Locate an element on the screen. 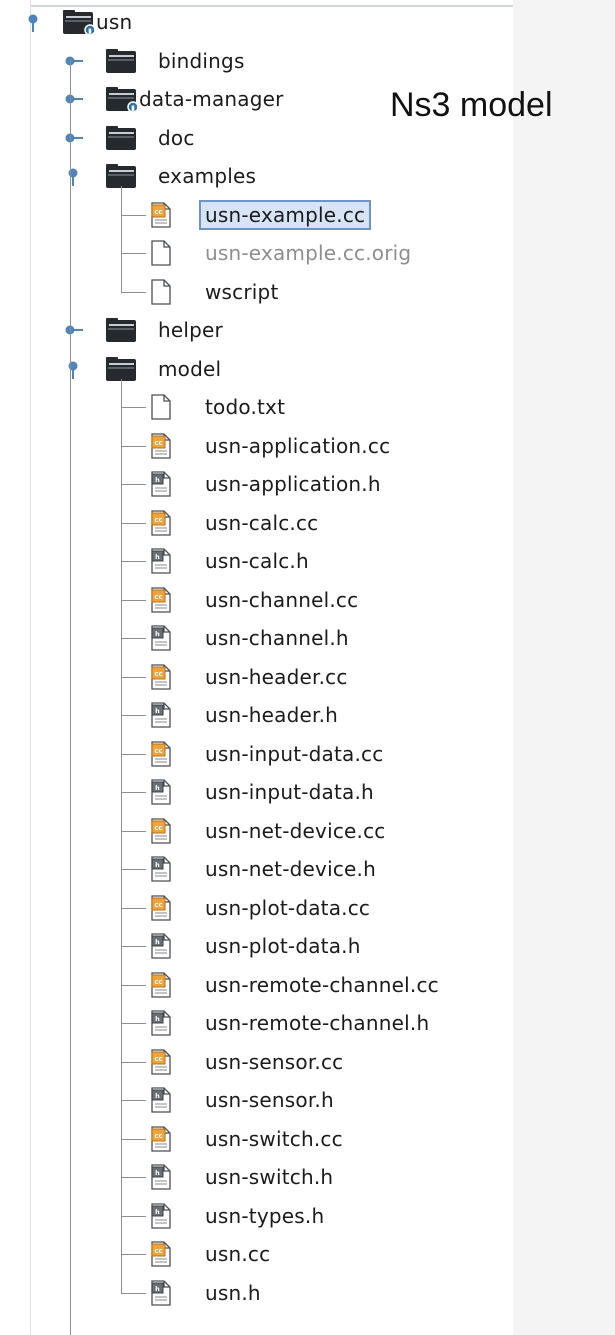 This screenshot has height=1335, width=615. file-usn-input-data-cc: cc usn-input-data.cc is located at coordinates (266, 754).